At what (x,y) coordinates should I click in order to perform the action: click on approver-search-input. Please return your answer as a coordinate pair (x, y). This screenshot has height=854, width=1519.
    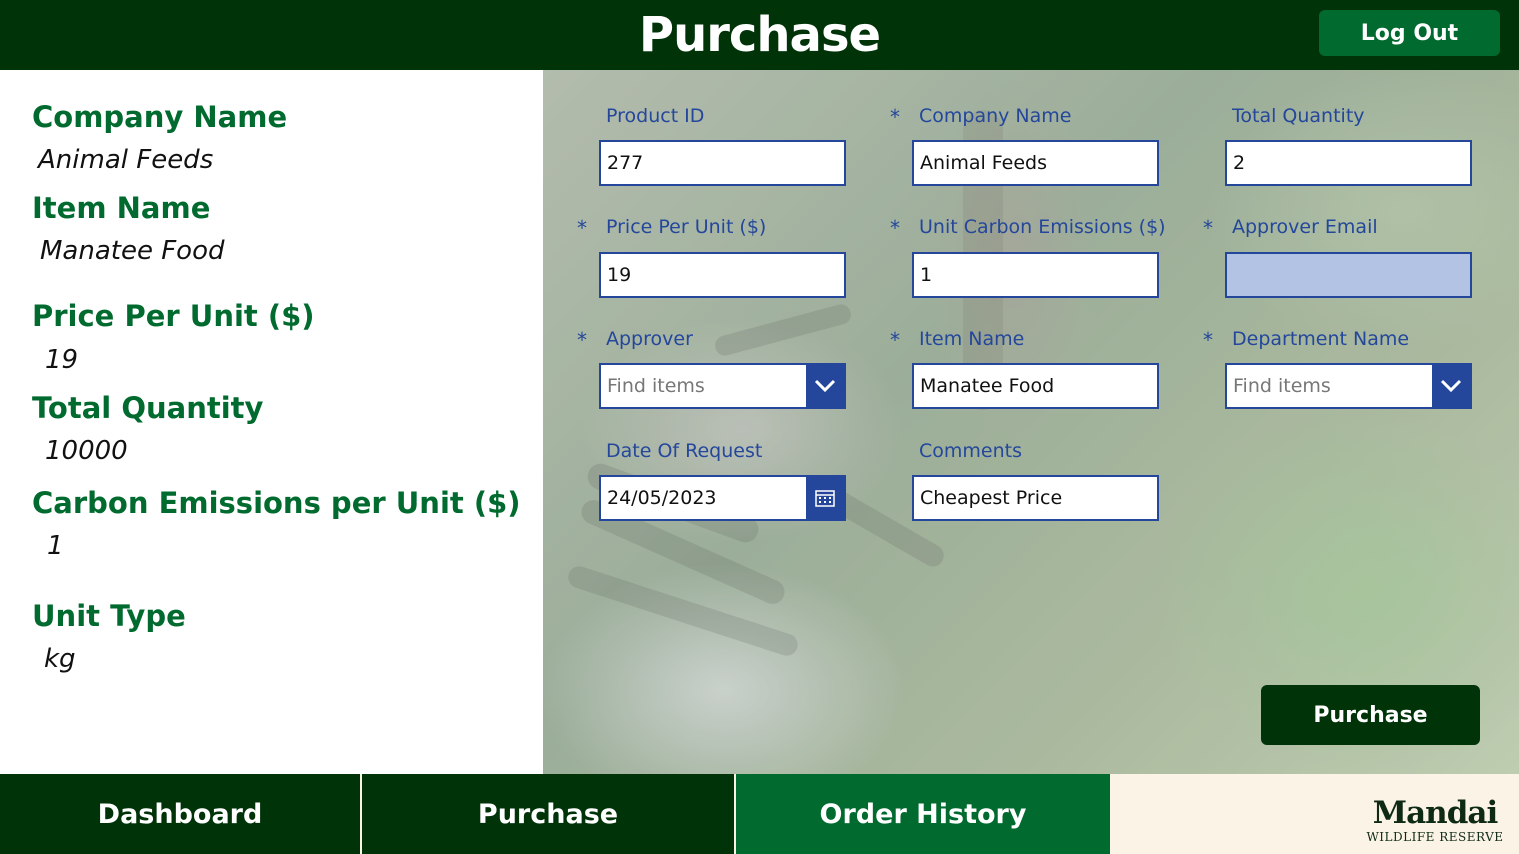
    Looking at the image, I should click on (704, 386).